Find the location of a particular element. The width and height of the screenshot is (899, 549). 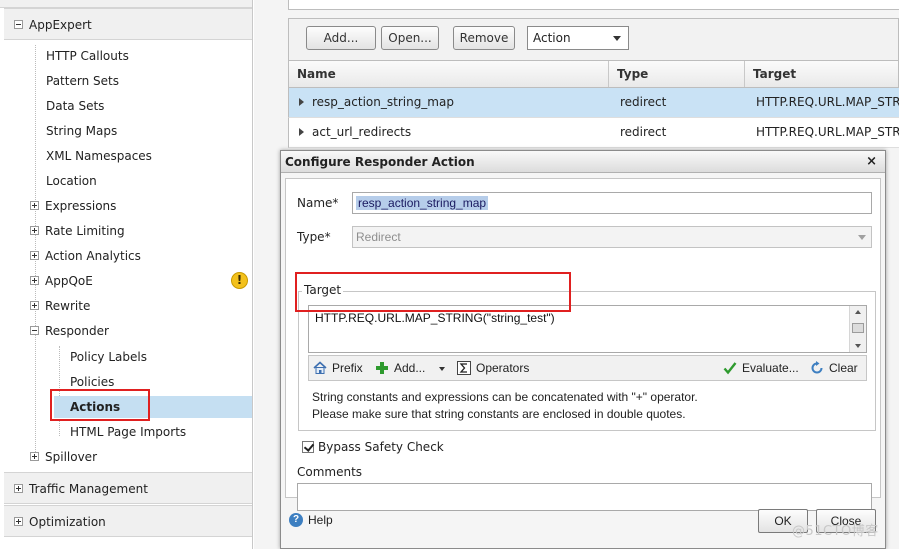

plus-icon is located at coordinates (382, 367).